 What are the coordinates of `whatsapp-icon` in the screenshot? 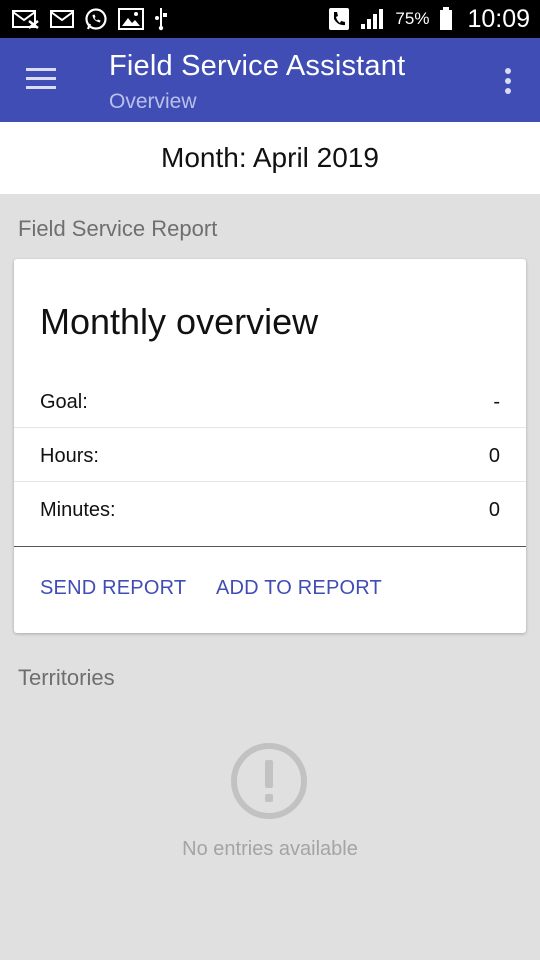 It's located at (96, 19).